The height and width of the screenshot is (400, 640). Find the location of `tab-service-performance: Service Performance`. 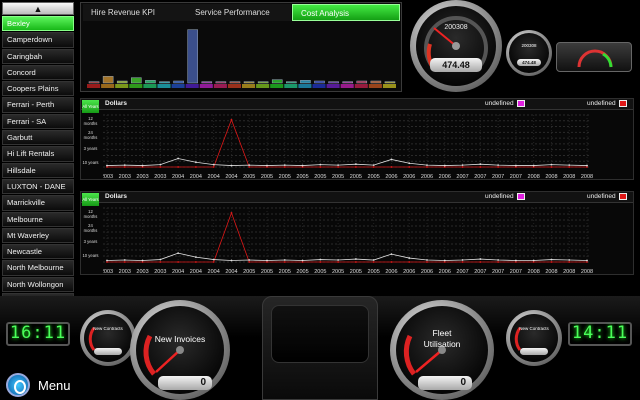

tab-service-performance: Service Performance is located at coordinates (239, 12).